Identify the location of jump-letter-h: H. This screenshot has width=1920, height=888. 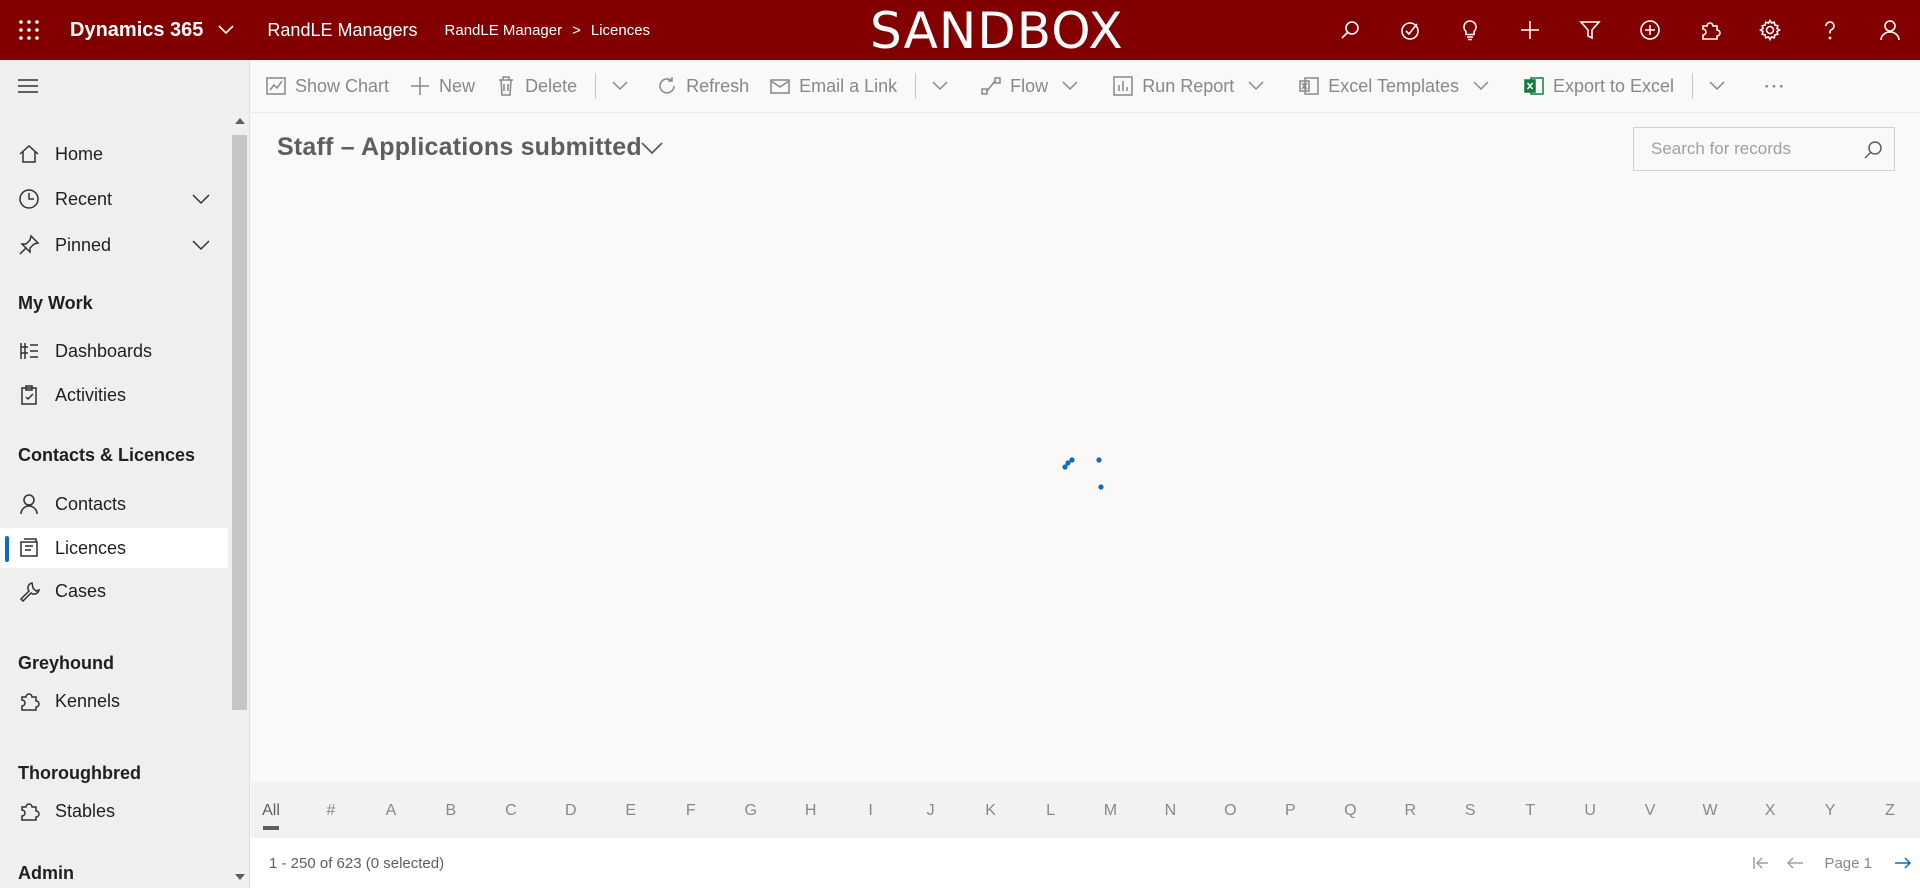
(811, 811).